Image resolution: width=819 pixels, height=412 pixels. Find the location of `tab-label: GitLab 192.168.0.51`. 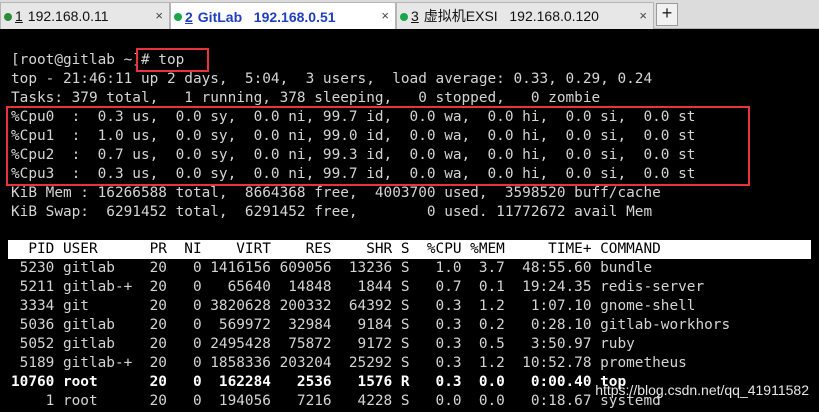

tab-label: GitLab 192.168.0.51 is located at coordinates (266, 16).